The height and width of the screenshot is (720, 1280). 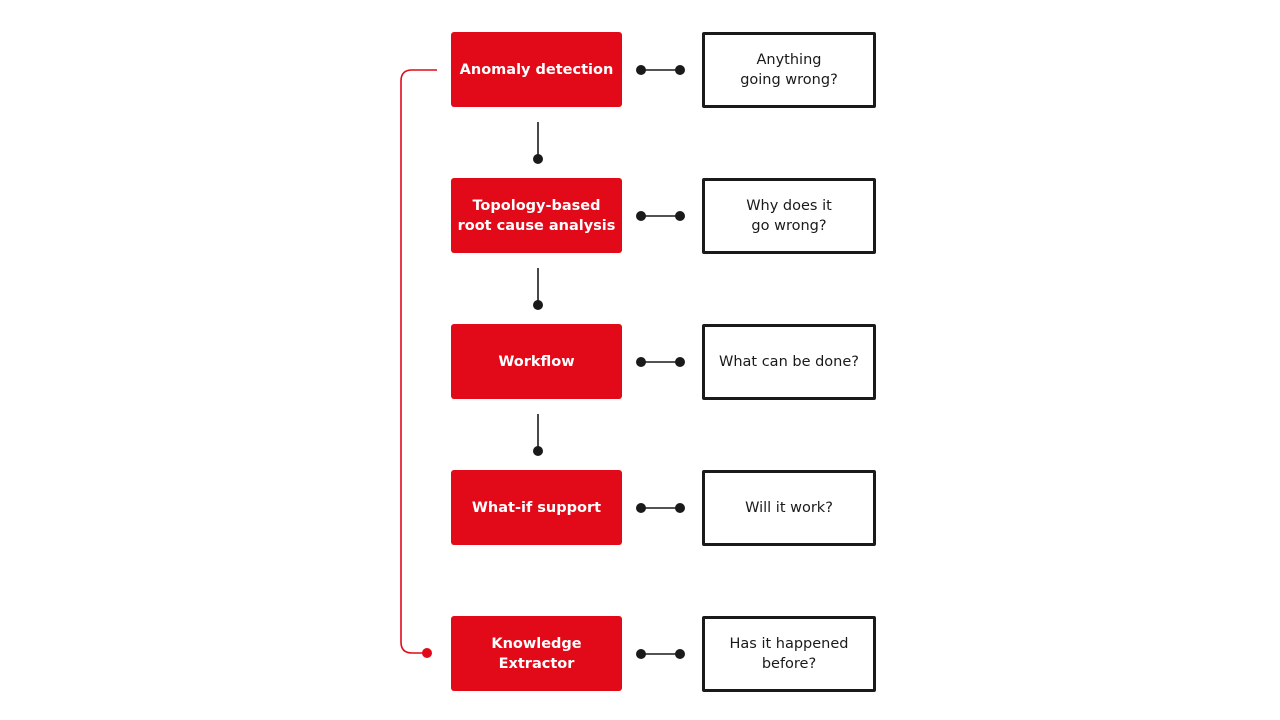 What do you see at coordinates (536, 69) in the screenshot?
I see `step-box: Anomaly detection` at bounding box center [536, 69].